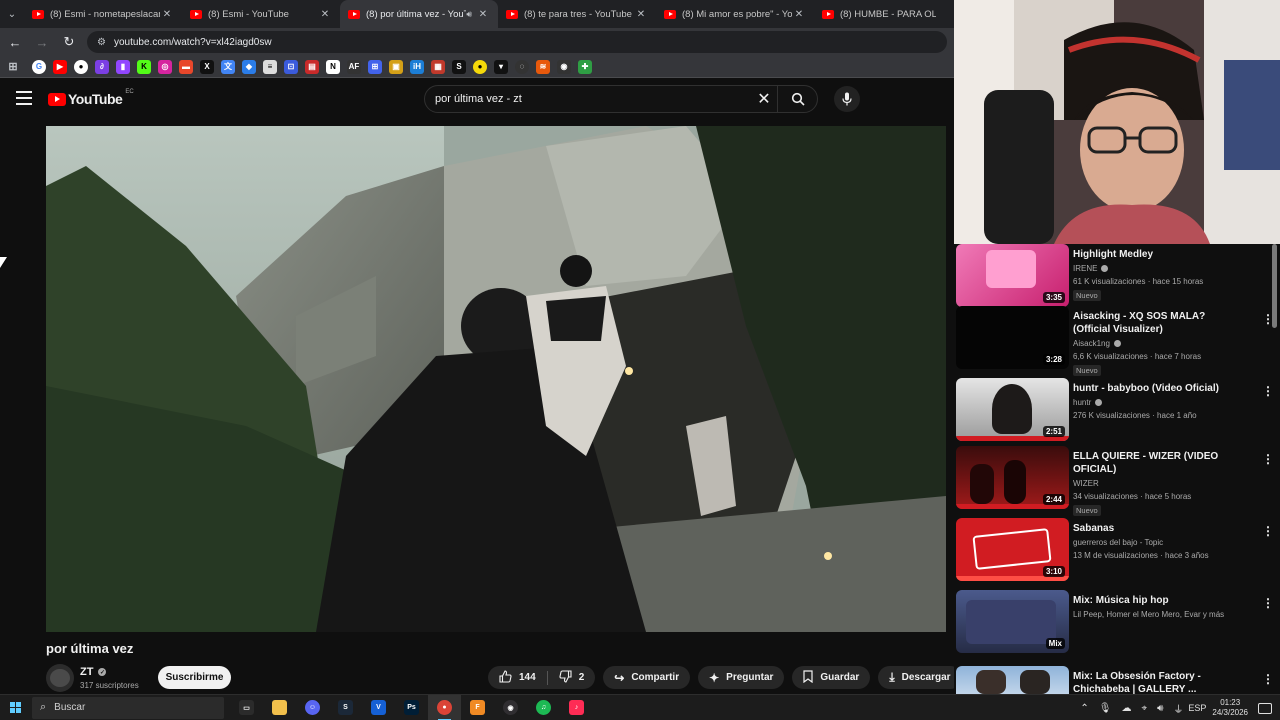 This screenshot has height=720, width=1280. What do you see at coordinates (501, 66) in the screenshot?
I see `bookmark-icon: ▾` at bounding box center [501, 66].